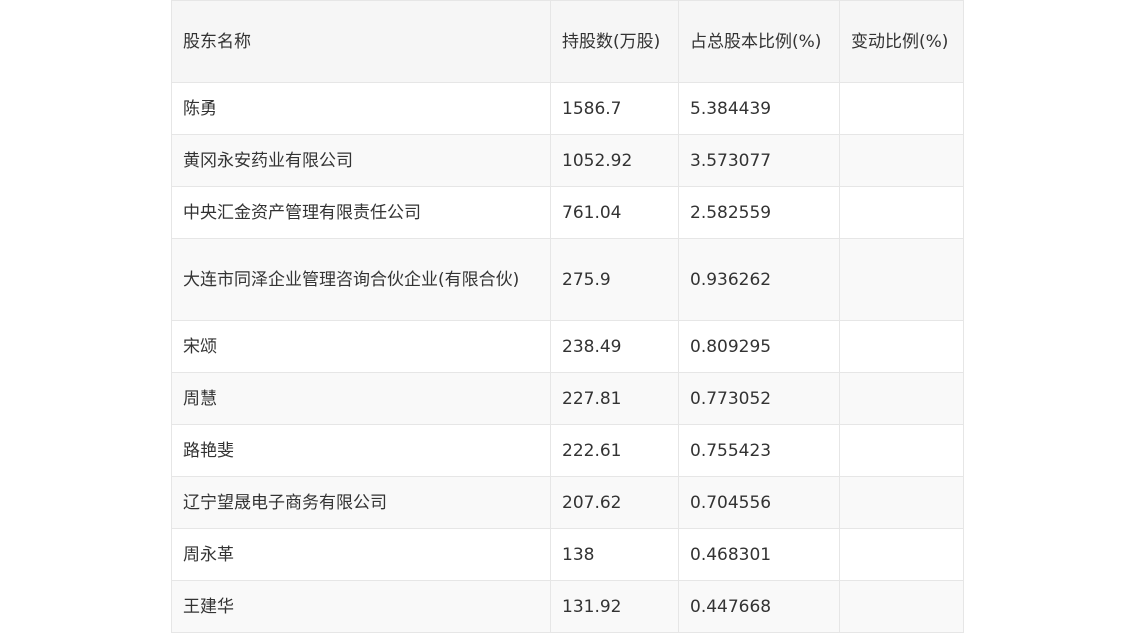  Describe the element at coordinates (361, 502) in the screenshot. I see `cell-shareholder-name: 辽宁望晟电子商务有限公司` at that location.